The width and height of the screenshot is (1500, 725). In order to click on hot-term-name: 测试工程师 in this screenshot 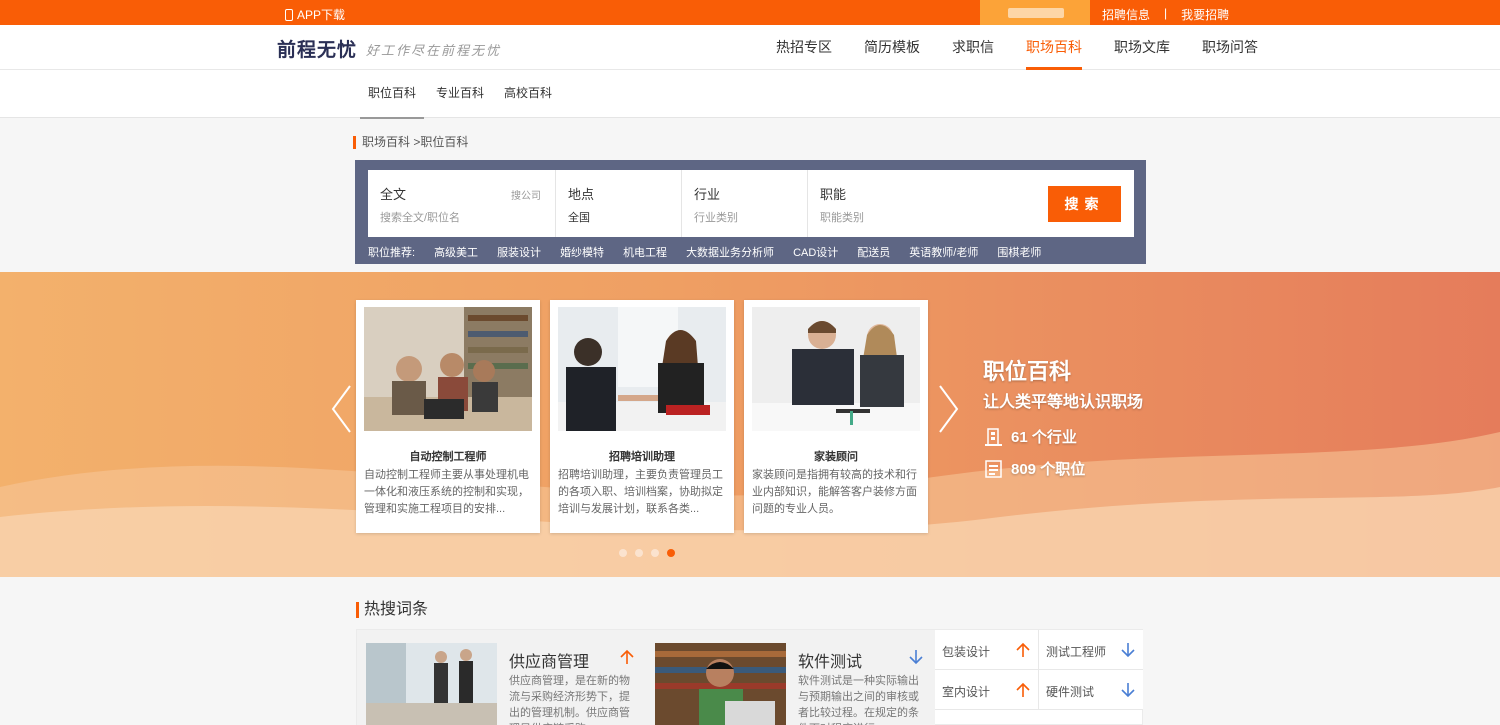, I will do `click(1076, 652)`.